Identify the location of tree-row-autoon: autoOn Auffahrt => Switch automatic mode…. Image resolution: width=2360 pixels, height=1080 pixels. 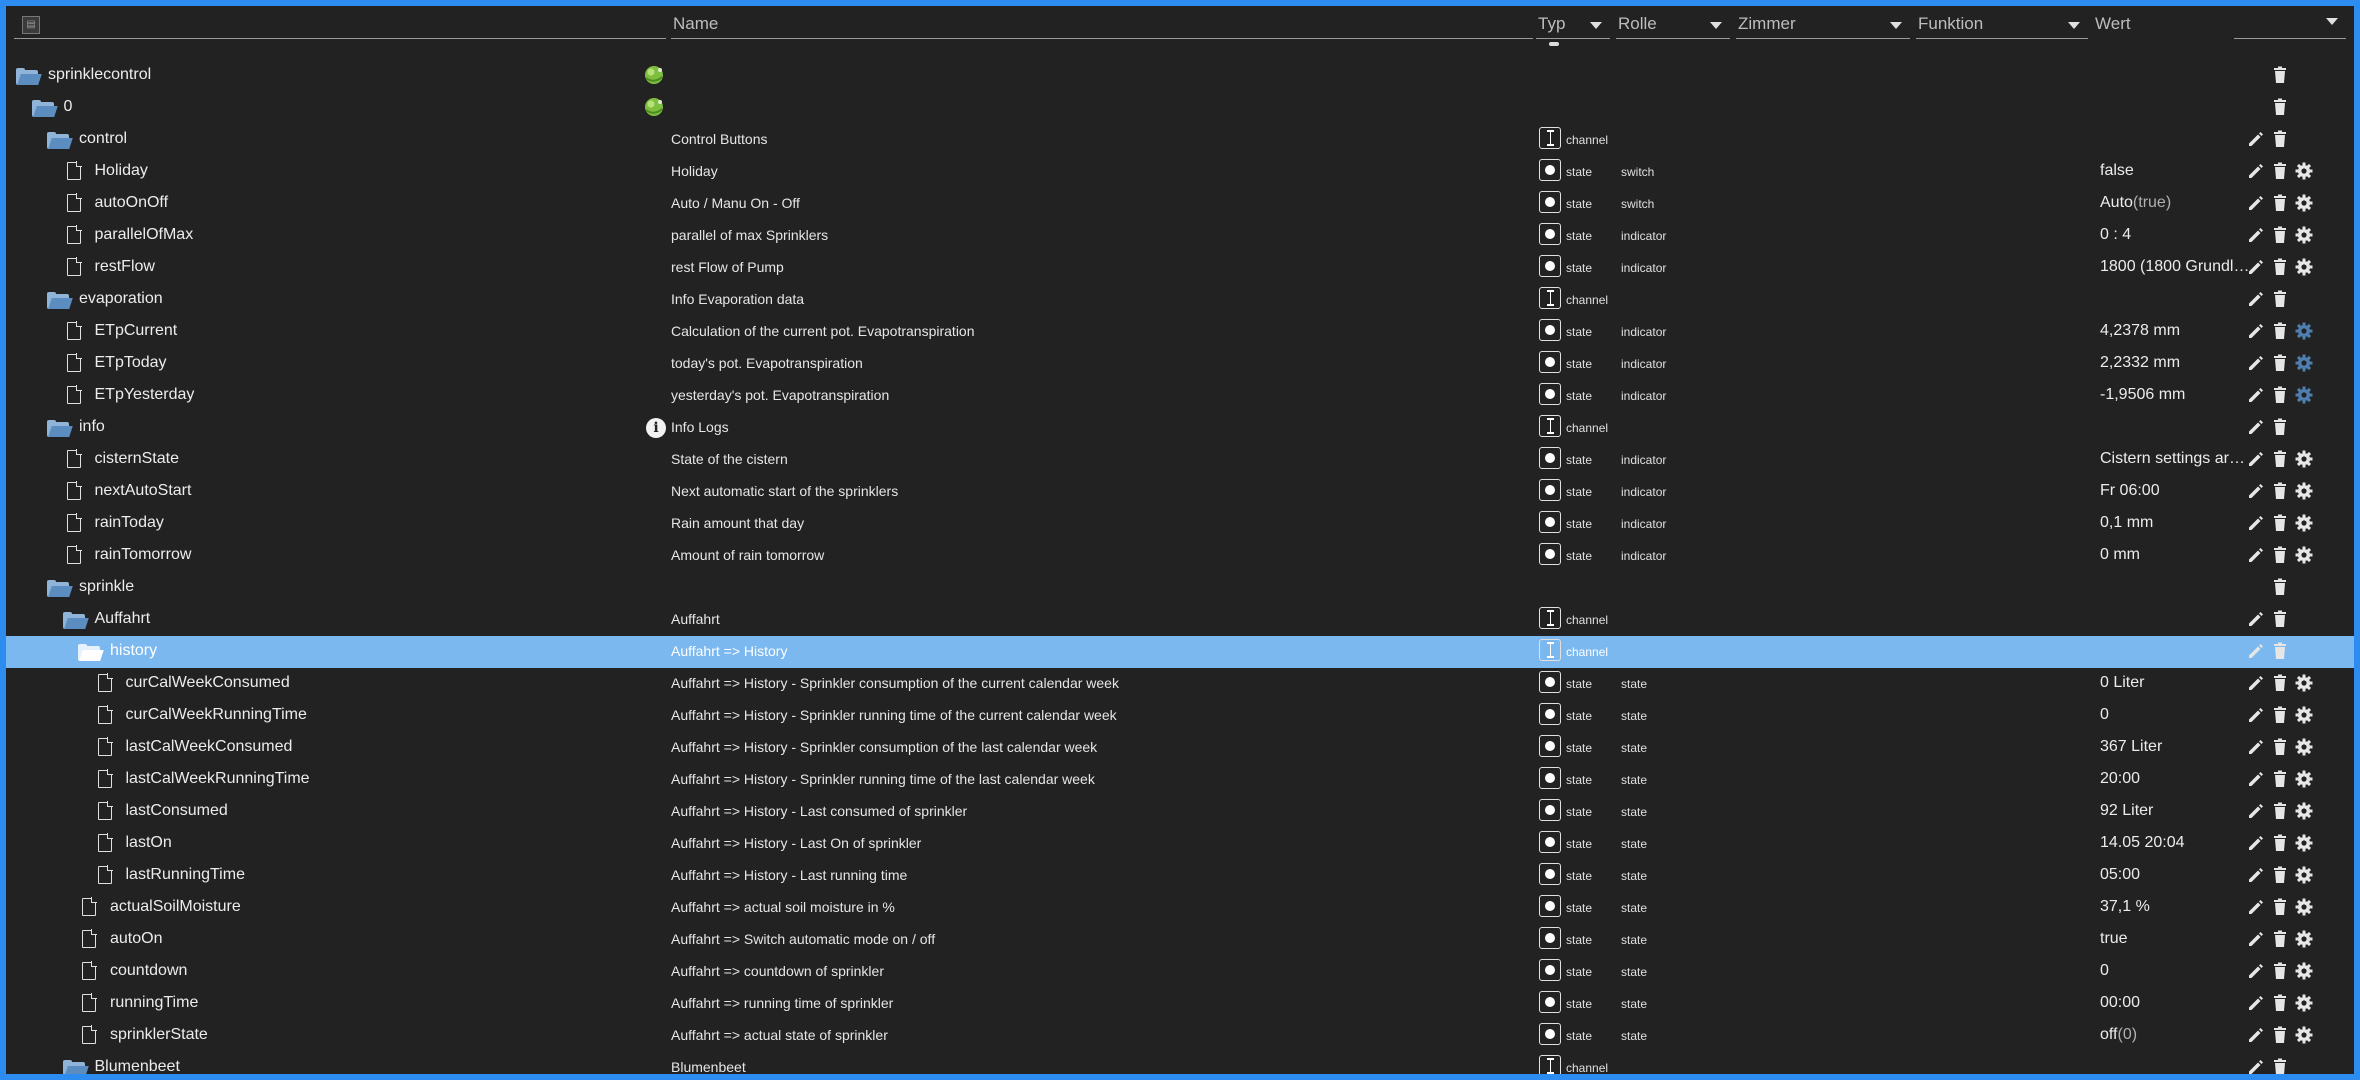
(1180, 940).